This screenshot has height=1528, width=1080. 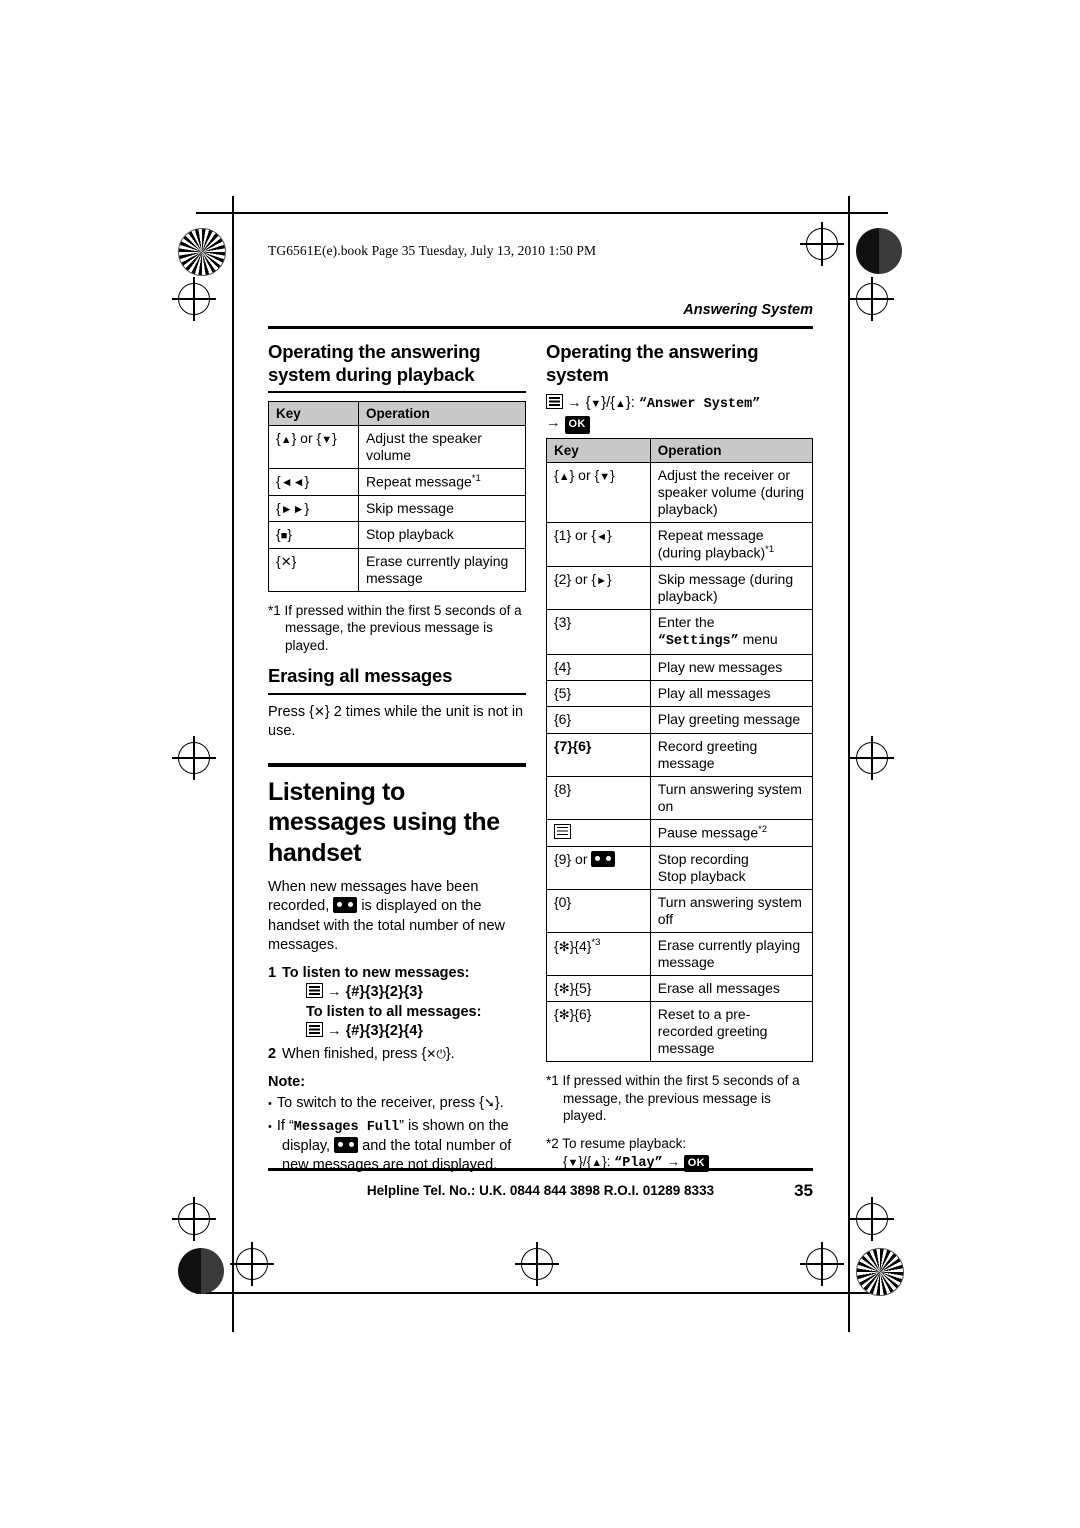 I want to click on page-title: Listening to messages using the handset, so click(x=384, y=822).